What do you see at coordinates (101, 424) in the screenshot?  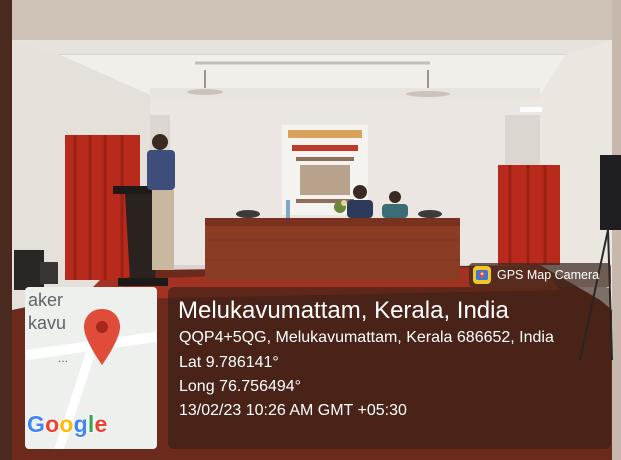 I see `google-logo-letter: e` at bounding box center [101, 424].